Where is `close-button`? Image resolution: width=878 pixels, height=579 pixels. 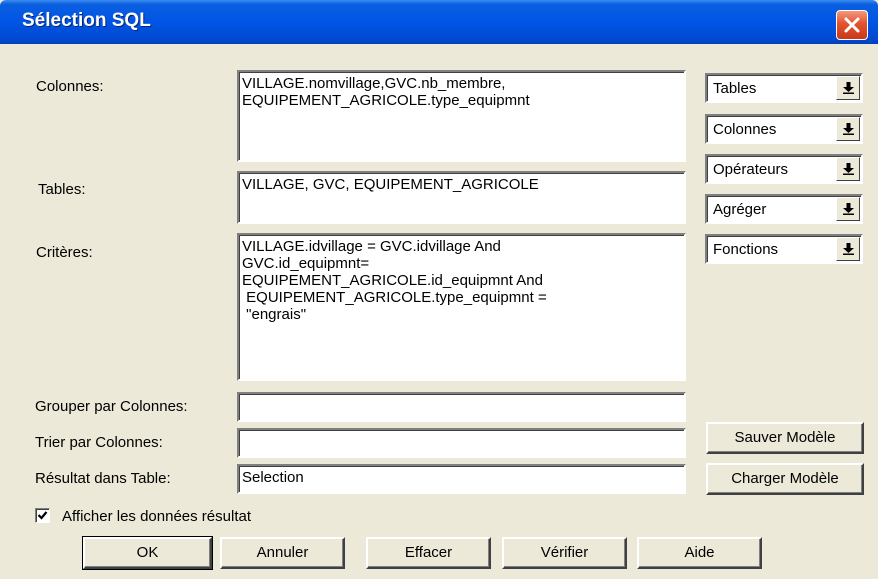 close-button is located at coordinates (852, 25).